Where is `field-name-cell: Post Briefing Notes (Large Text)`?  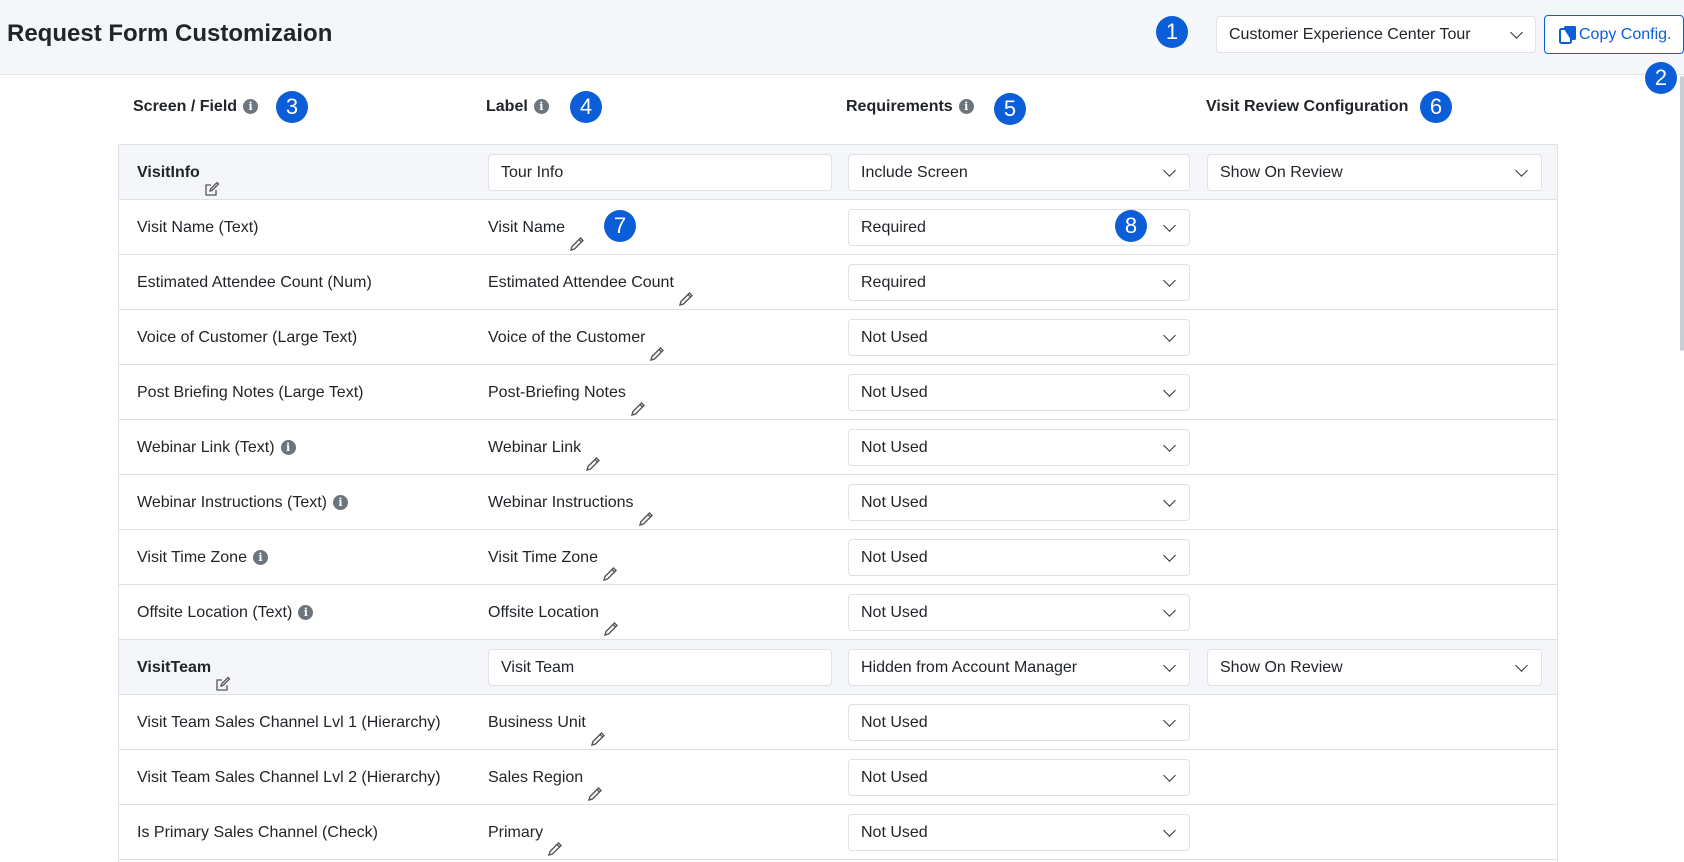 field-name-cell: Post Briefing Notes (Large Text) is located at coordinates (250, 392).